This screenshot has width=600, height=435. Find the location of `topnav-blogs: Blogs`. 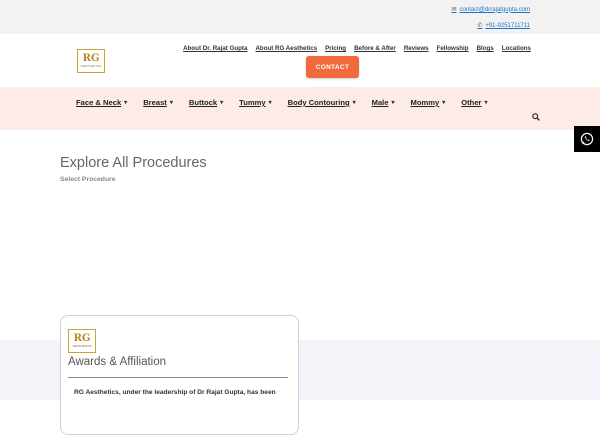

topnav-blogs: Blogs is located at coordinates (485, 48).